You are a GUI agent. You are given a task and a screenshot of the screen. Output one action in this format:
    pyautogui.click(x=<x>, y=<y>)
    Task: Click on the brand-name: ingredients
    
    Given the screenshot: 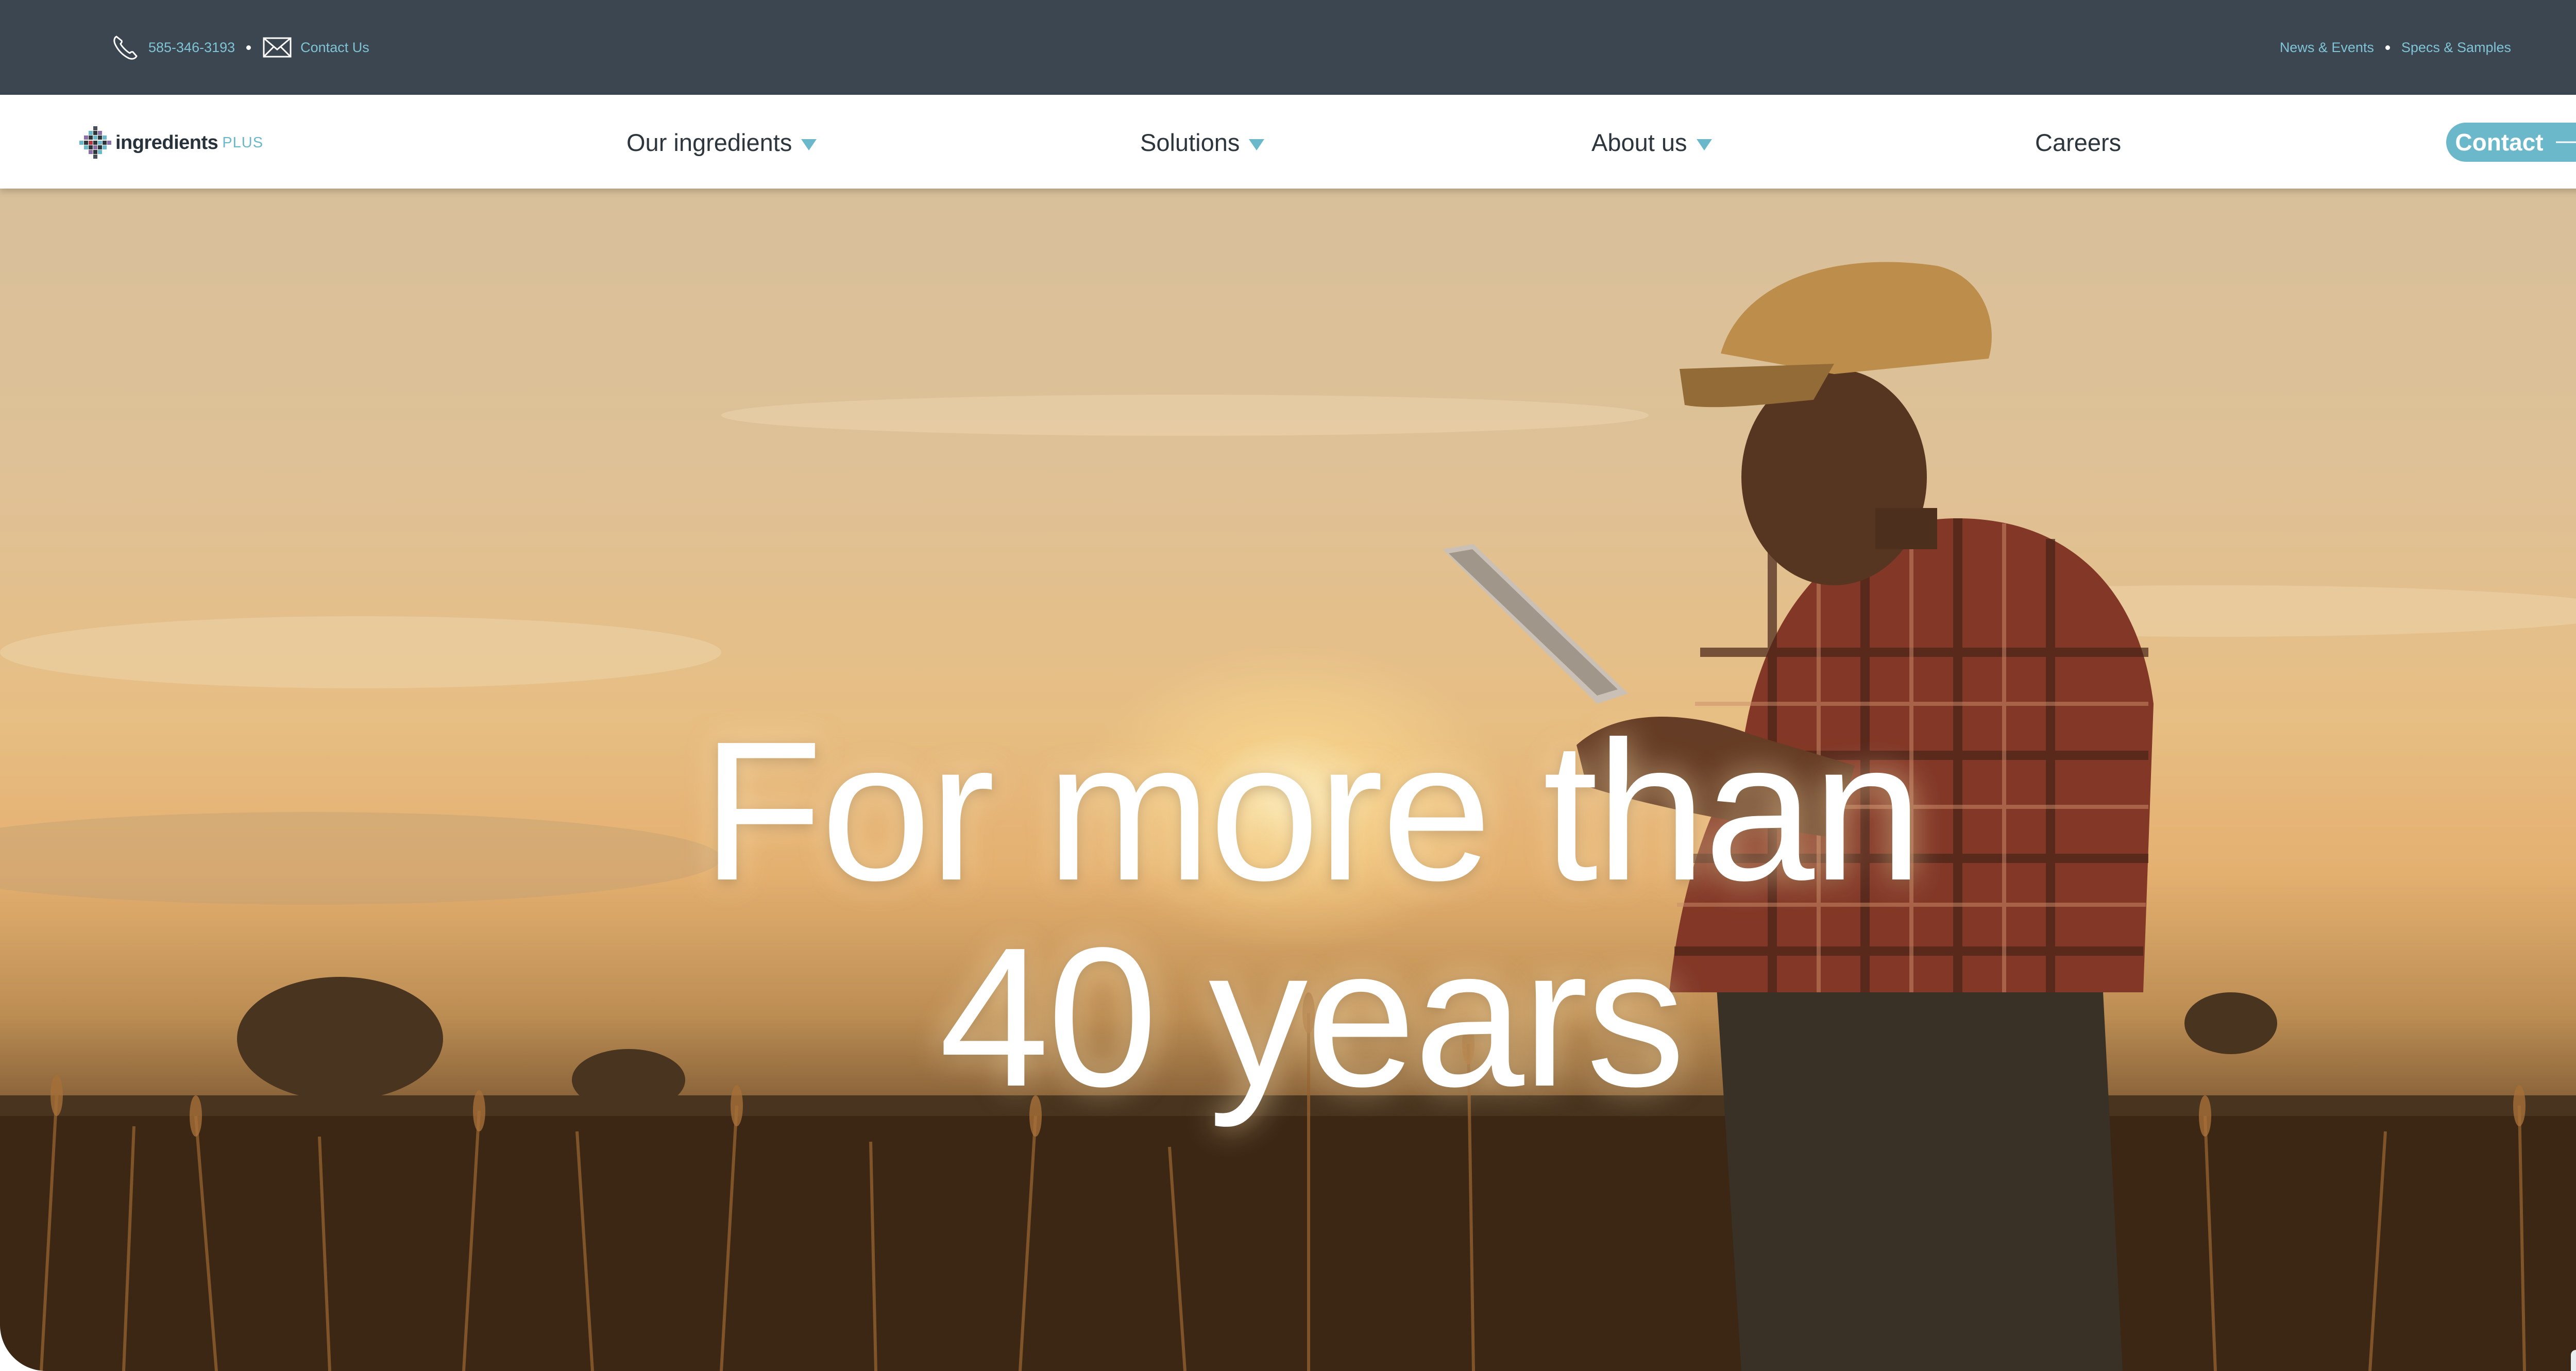 What is the action you would take?
    pyautogui.click(x=167, y=143)
    